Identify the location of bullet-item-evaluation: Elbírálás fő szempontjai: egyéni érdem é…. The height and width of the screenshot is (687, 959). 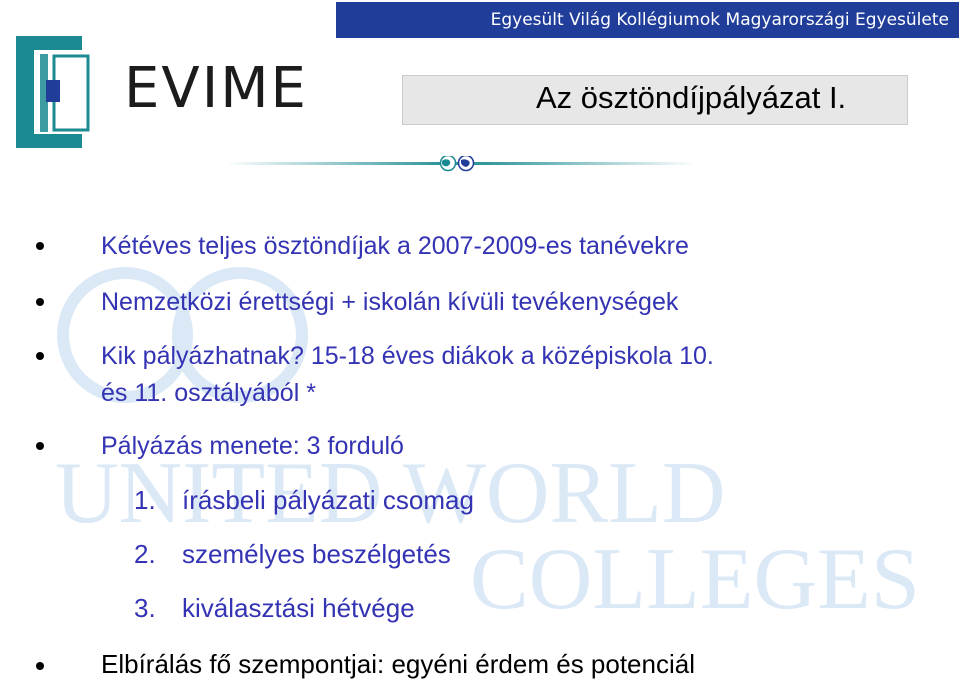
(398, 664).